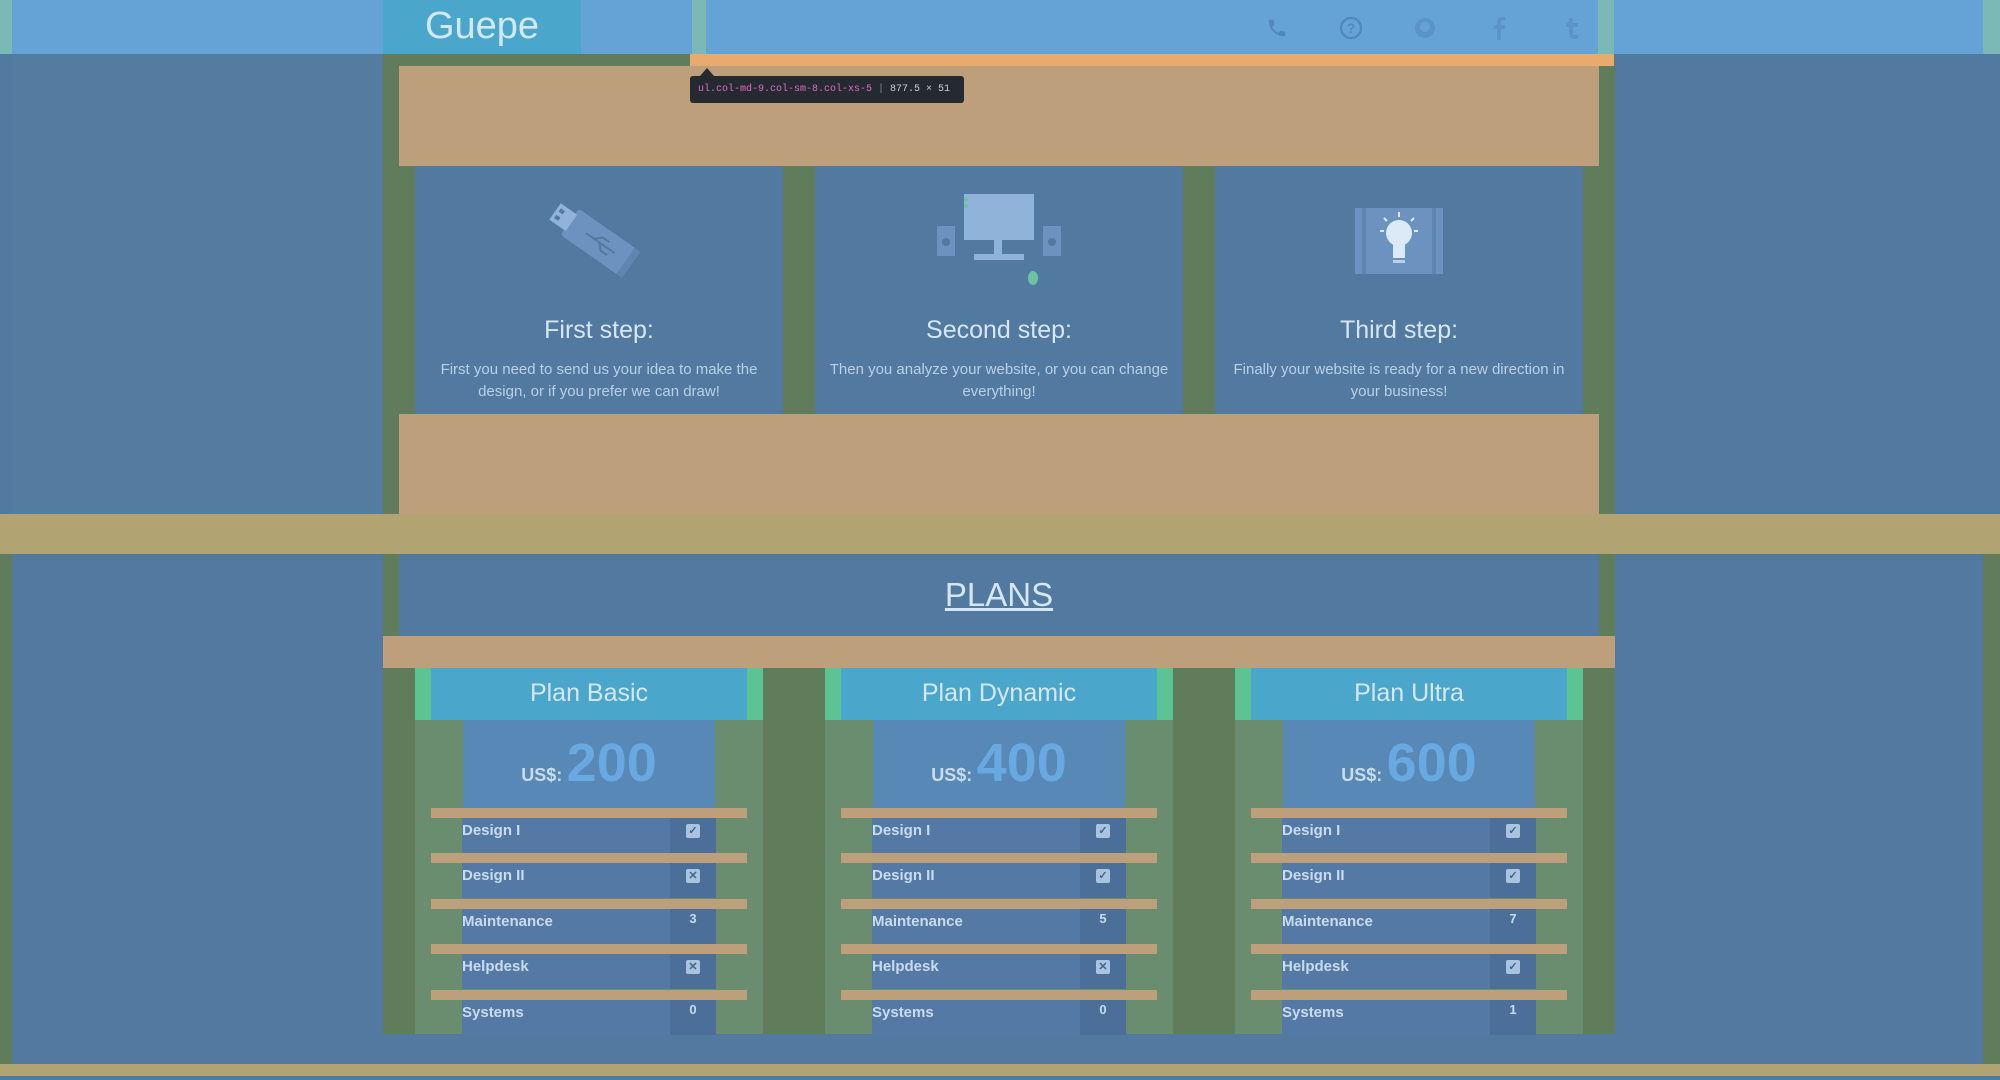  What do you see at coordinates (920, 89) in the screenshot?
I see `tooltip-size: 877.5 × 51` at bounding box center [920, 89].